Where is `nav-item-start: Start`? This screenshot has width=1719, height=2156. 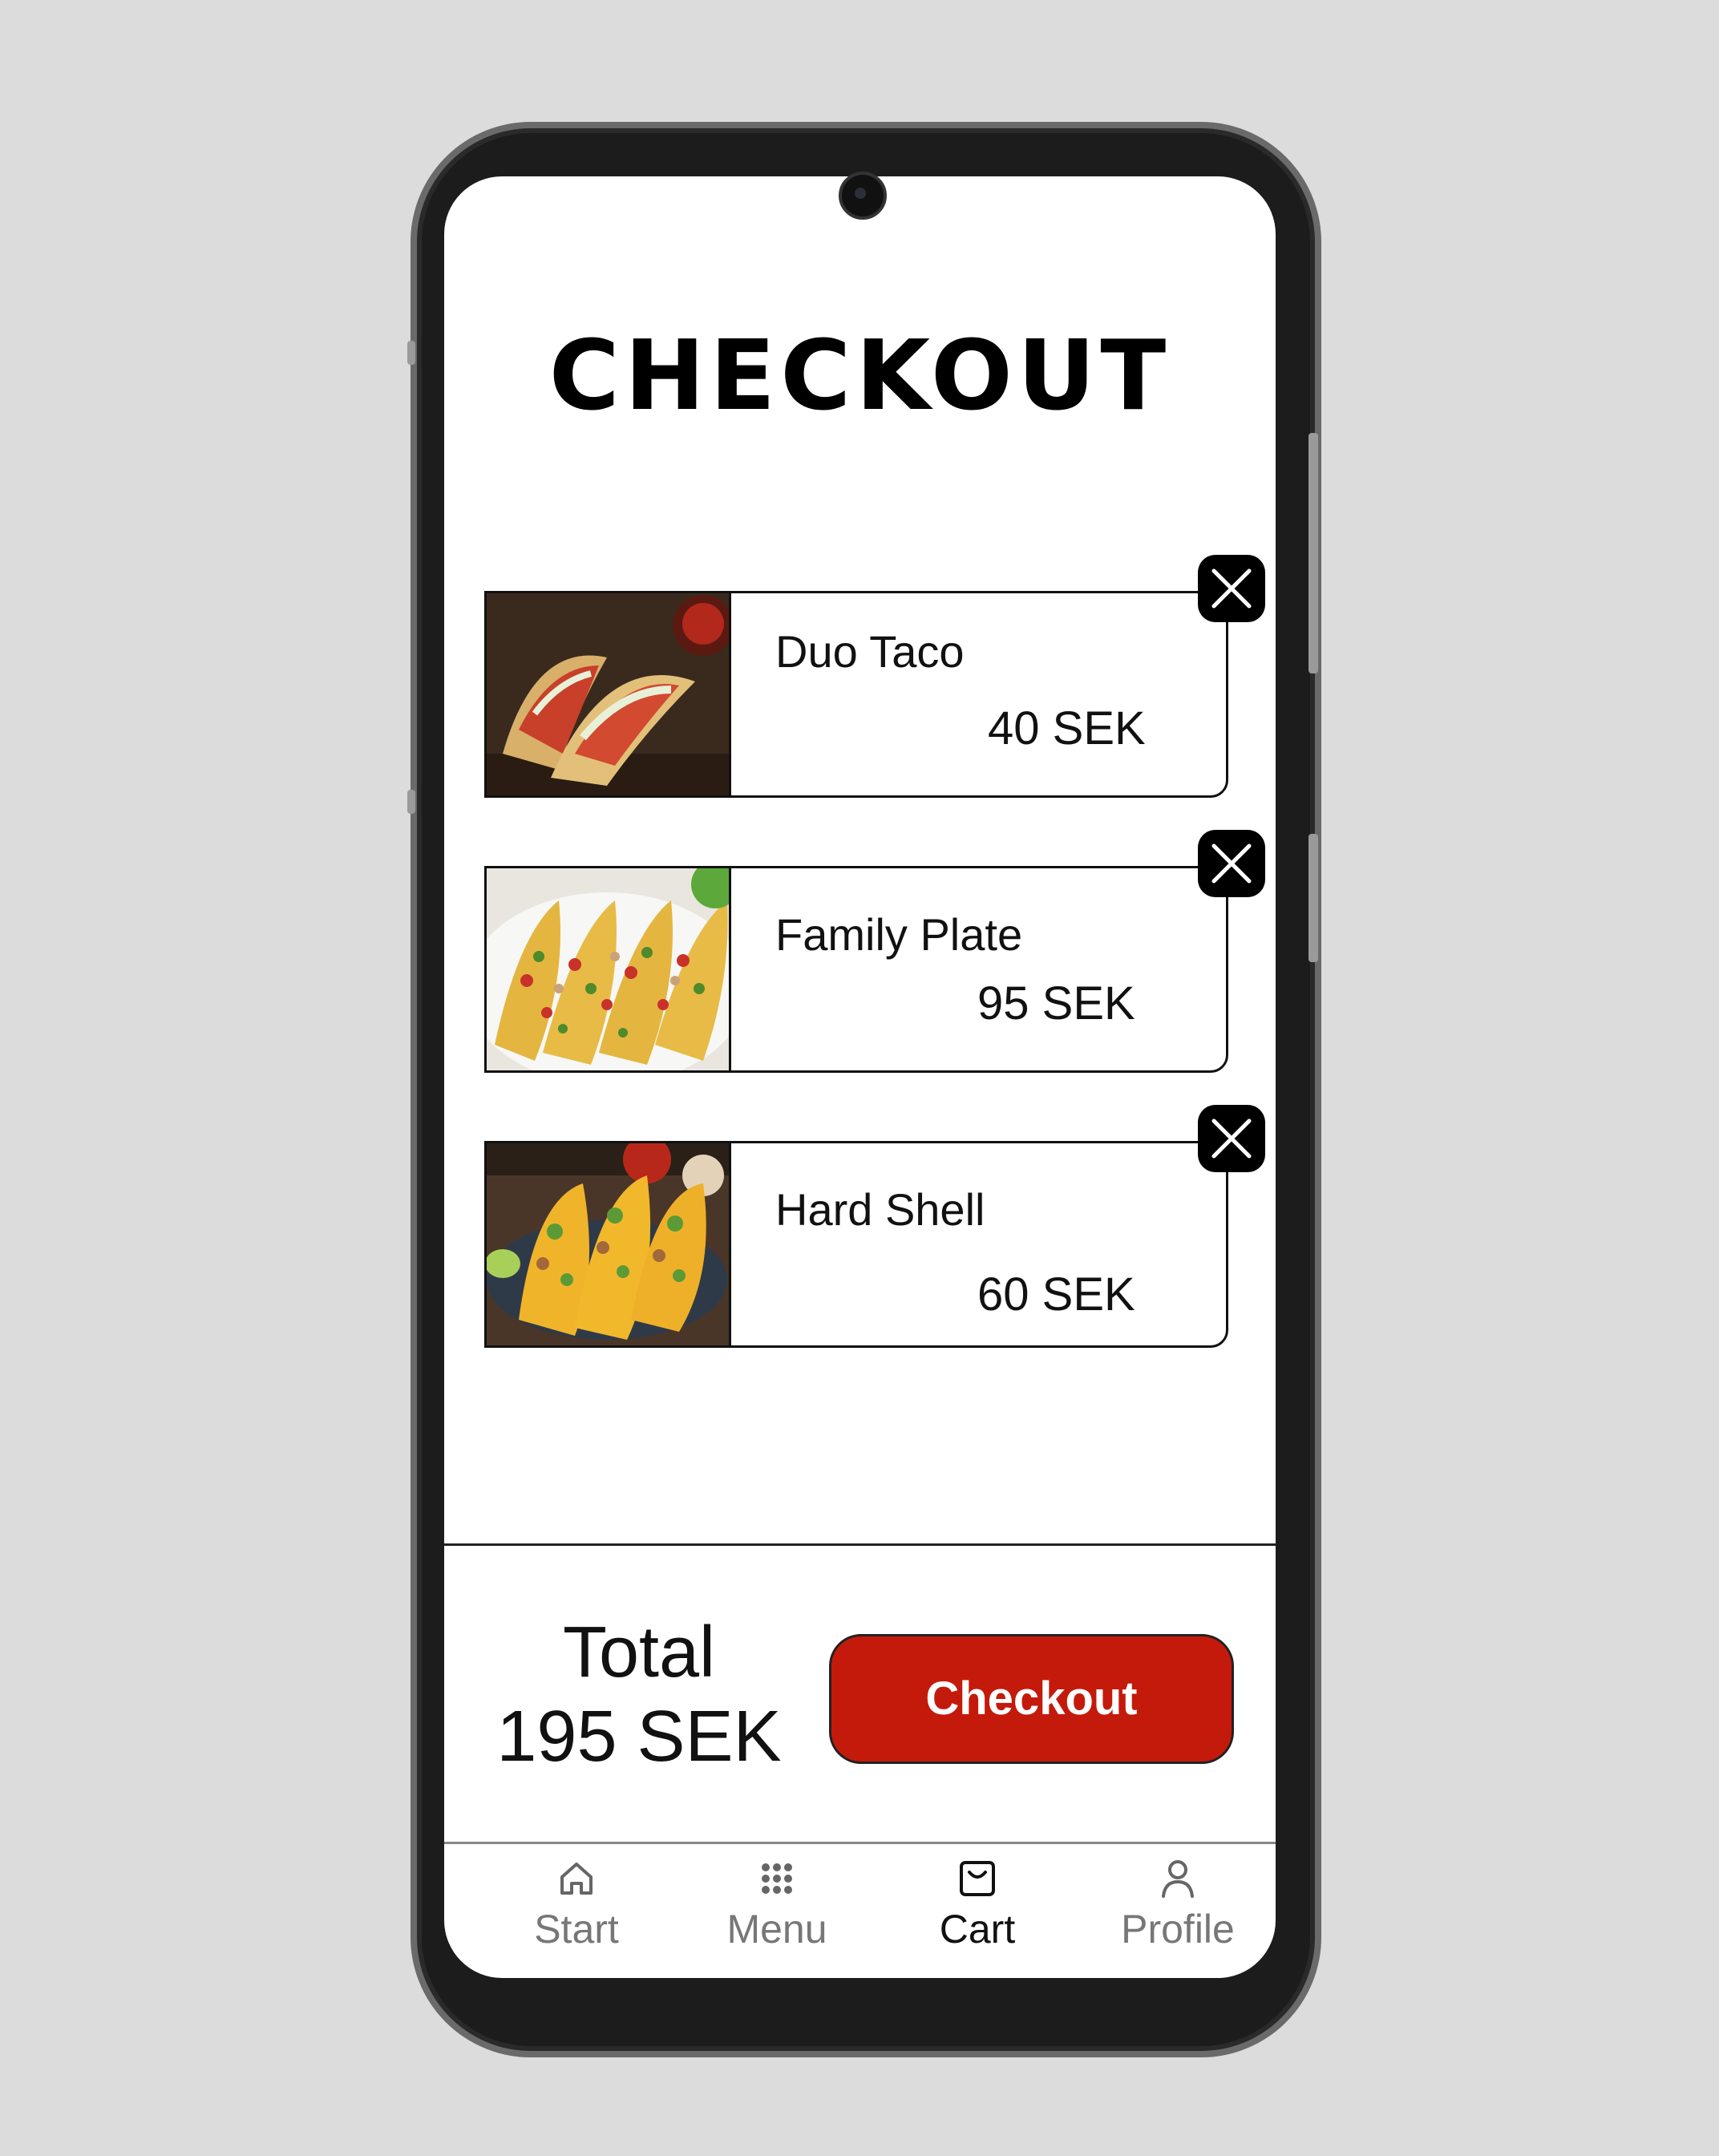
nav-item-start: Start is located at coordinates (577, 1904).